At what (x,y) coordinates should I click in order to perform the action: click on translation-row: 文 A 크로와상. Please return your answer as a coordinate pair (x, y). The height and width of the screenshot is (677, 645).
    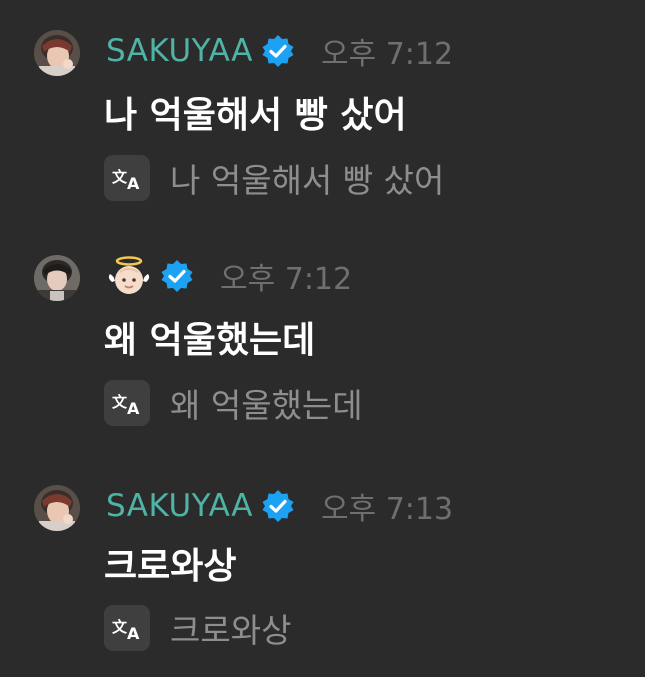
    Looking at the image, I should click on (197, 628).